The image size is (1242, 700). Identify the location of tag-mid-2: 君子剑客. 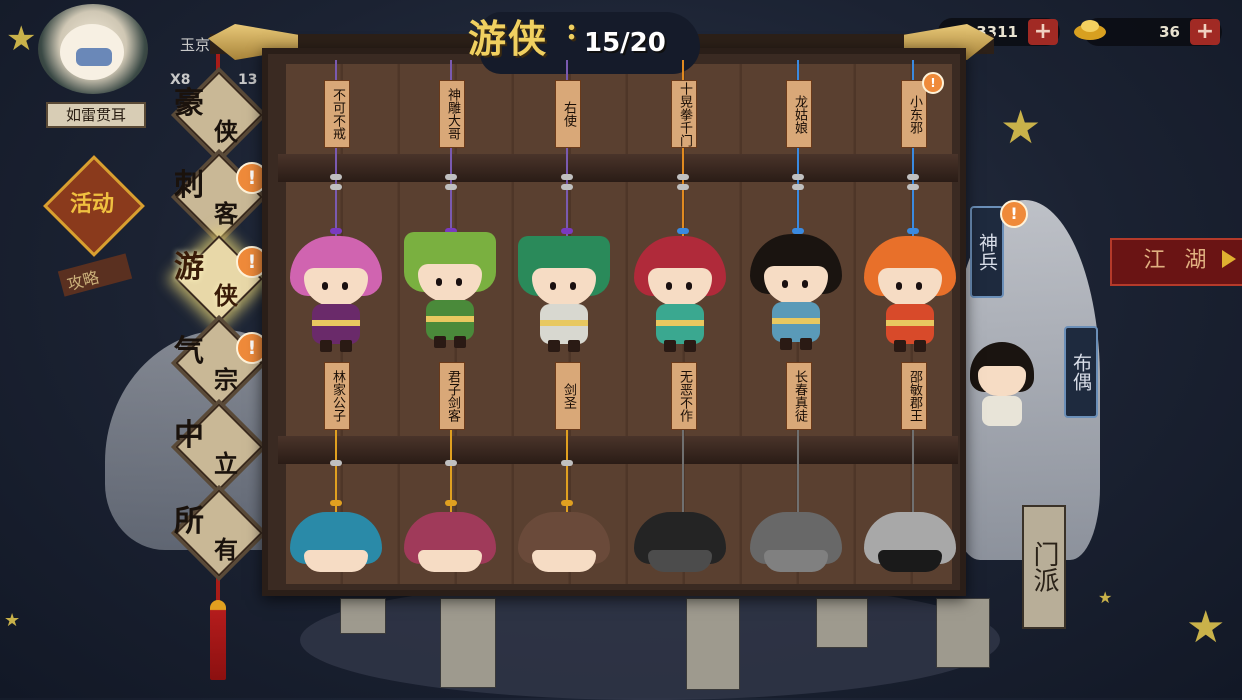
(452, 396).